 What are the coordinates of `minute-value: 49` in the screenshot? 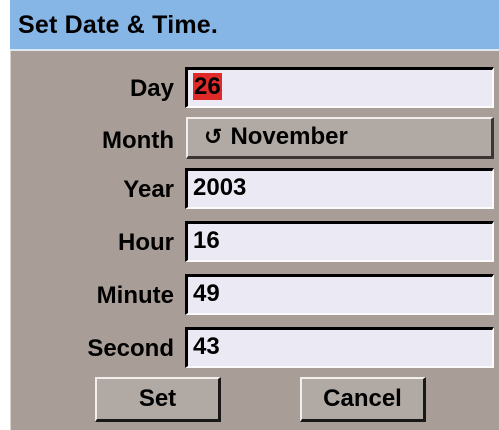 It's located at (206, 293).